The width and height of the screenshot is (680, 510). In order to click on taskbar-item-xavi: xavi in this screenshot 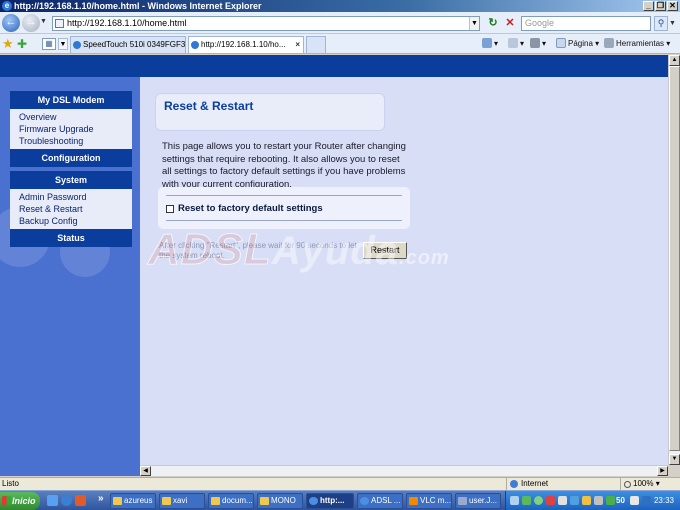, I will do `click(182, 501)`.